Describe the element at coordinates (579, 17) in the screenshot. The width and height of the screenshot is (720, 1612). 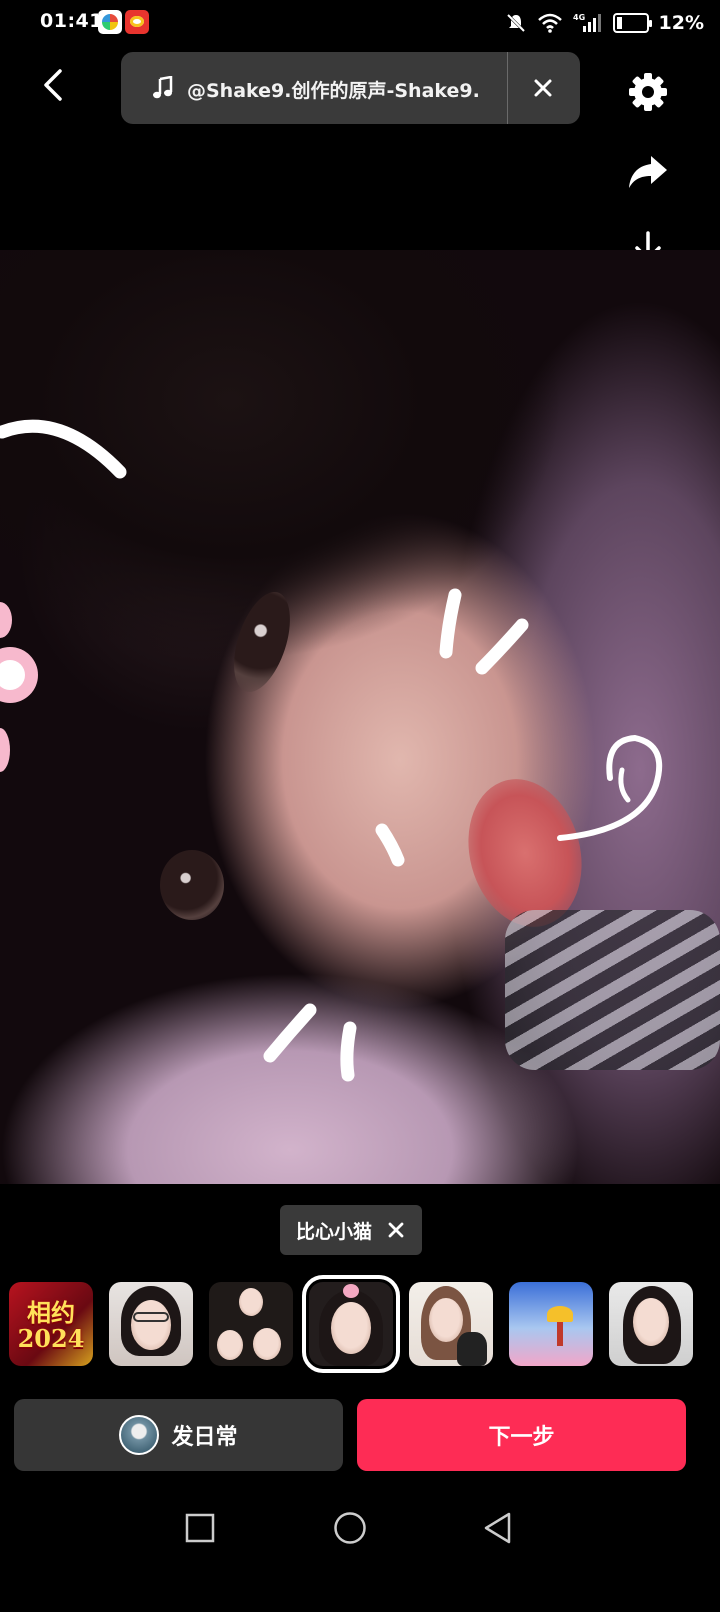
I see `network-type: 4G` at that location.